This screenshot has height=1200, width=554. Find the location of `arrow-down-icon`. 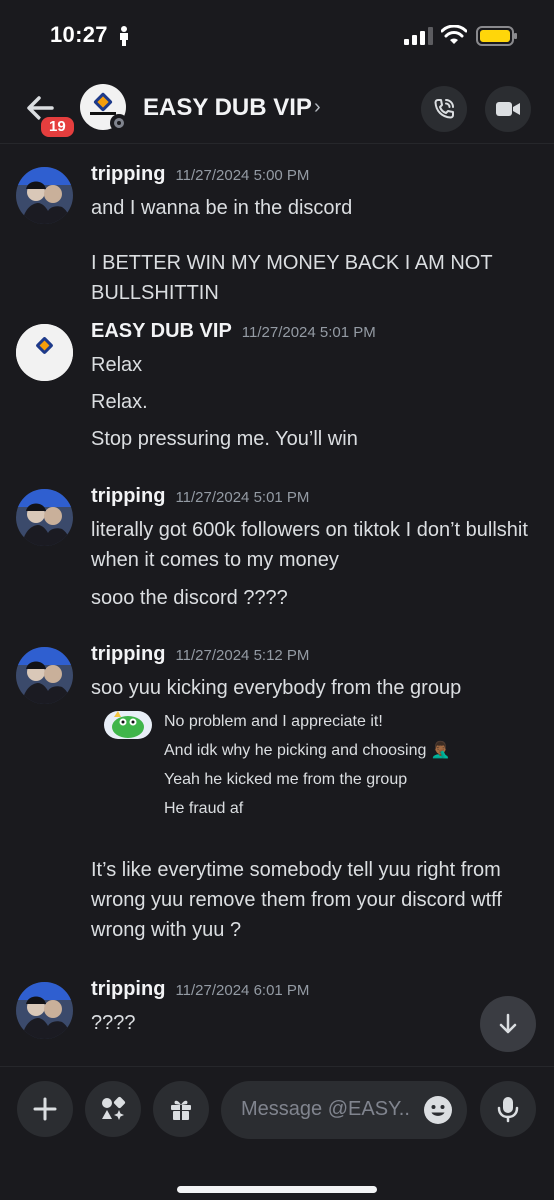

arrow-down-icon is located at coordinates (508, 1023).